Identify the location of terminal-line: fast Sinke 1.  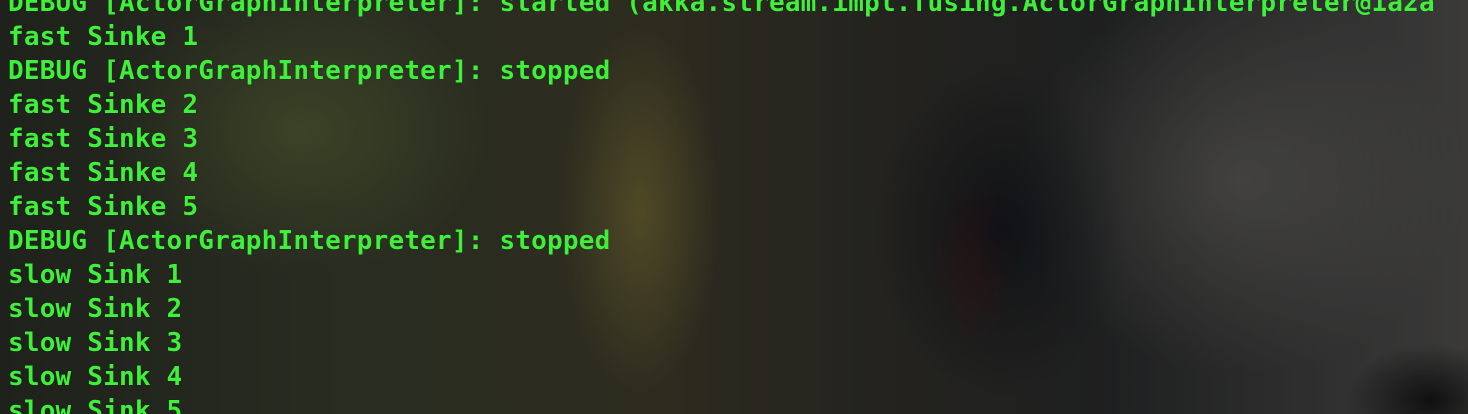
(103, 37).